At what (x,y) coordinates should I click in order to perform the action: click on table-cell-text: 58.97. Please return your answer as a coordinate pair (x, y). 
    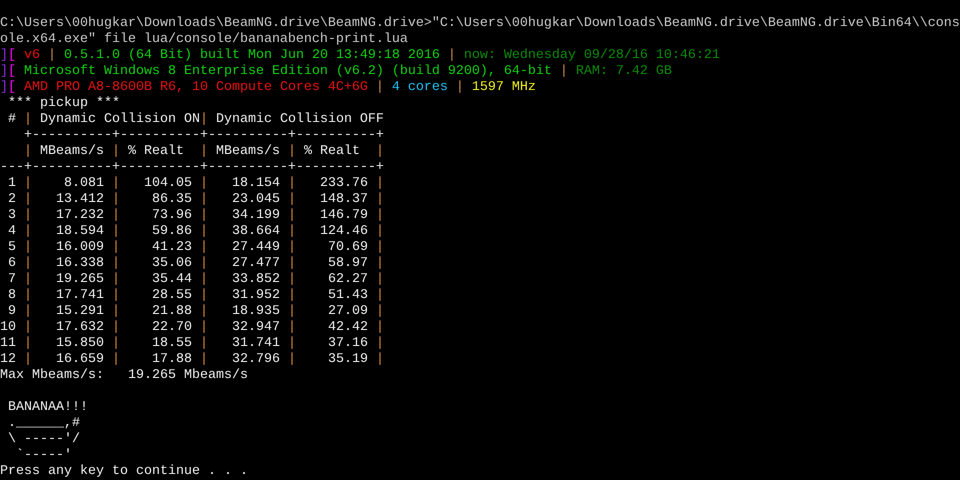
    Looking at the image, I should click on (347, 263).